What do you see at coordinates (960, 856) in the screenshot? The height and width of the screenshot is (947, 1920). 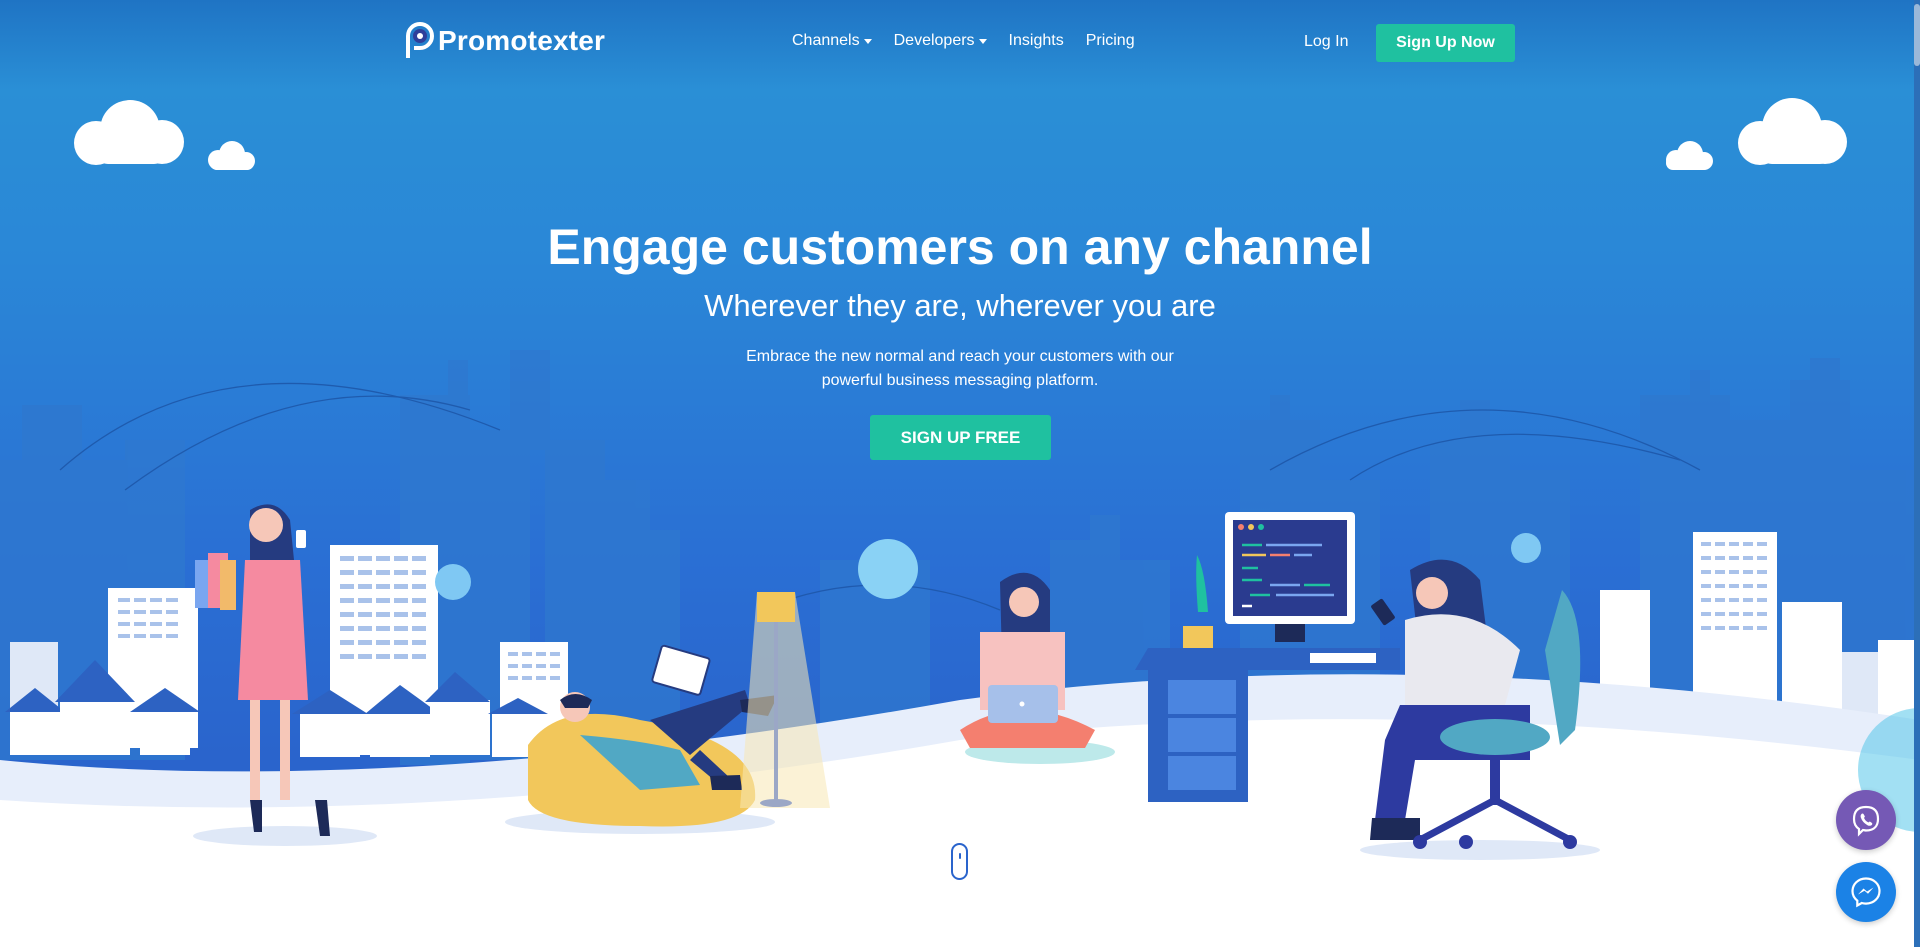 I see `scroll-dot` at bounding box center [960, 856].